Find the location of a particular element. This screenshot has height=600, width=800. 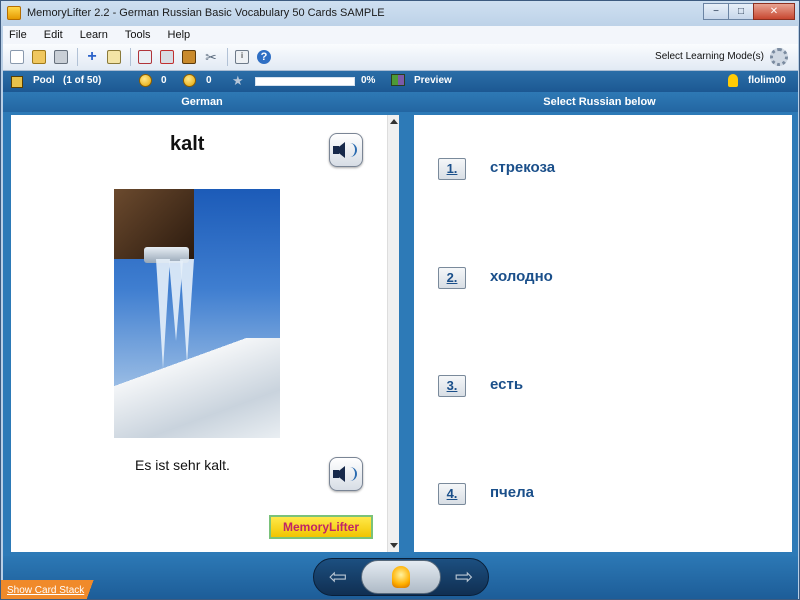

open-icon is located at coordinates (39, 57).